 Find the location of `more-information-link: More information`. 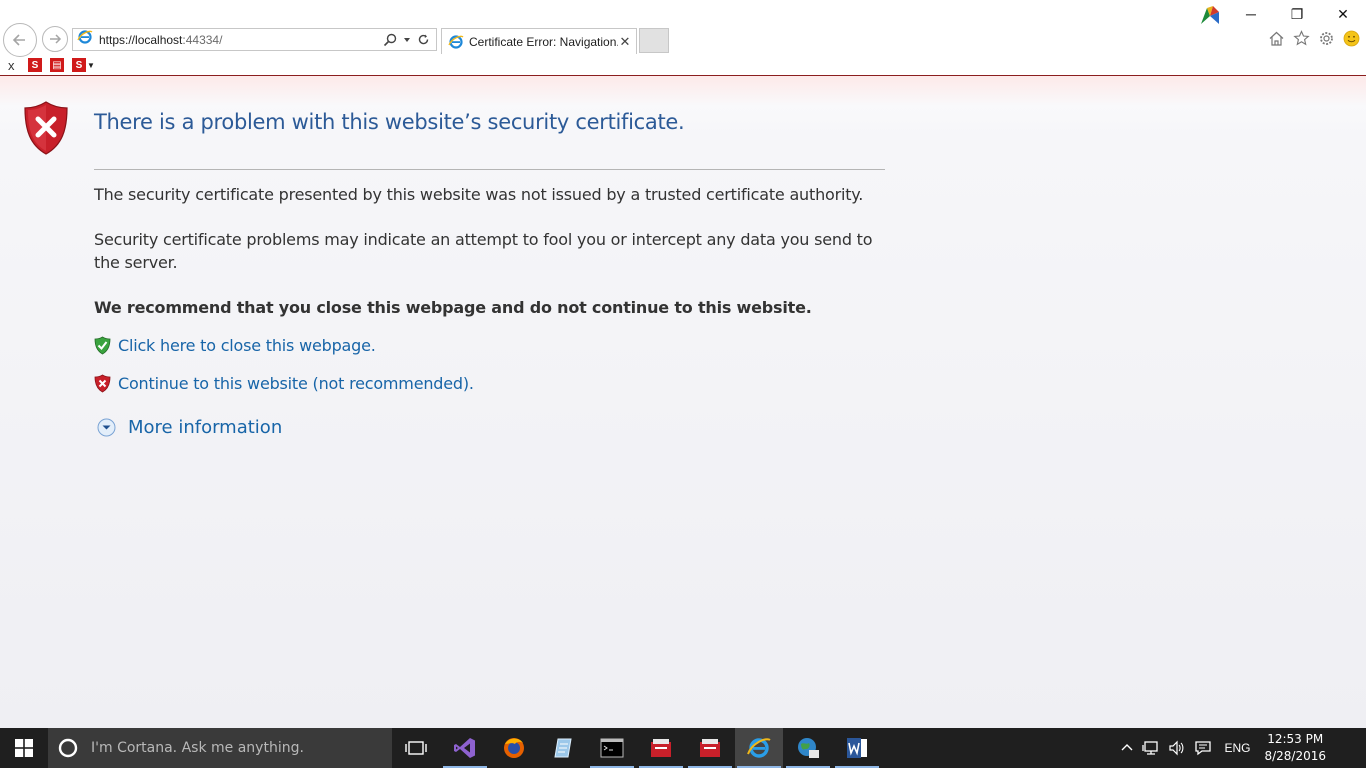

more-information-link: More information is located at coordinates (205, 427).